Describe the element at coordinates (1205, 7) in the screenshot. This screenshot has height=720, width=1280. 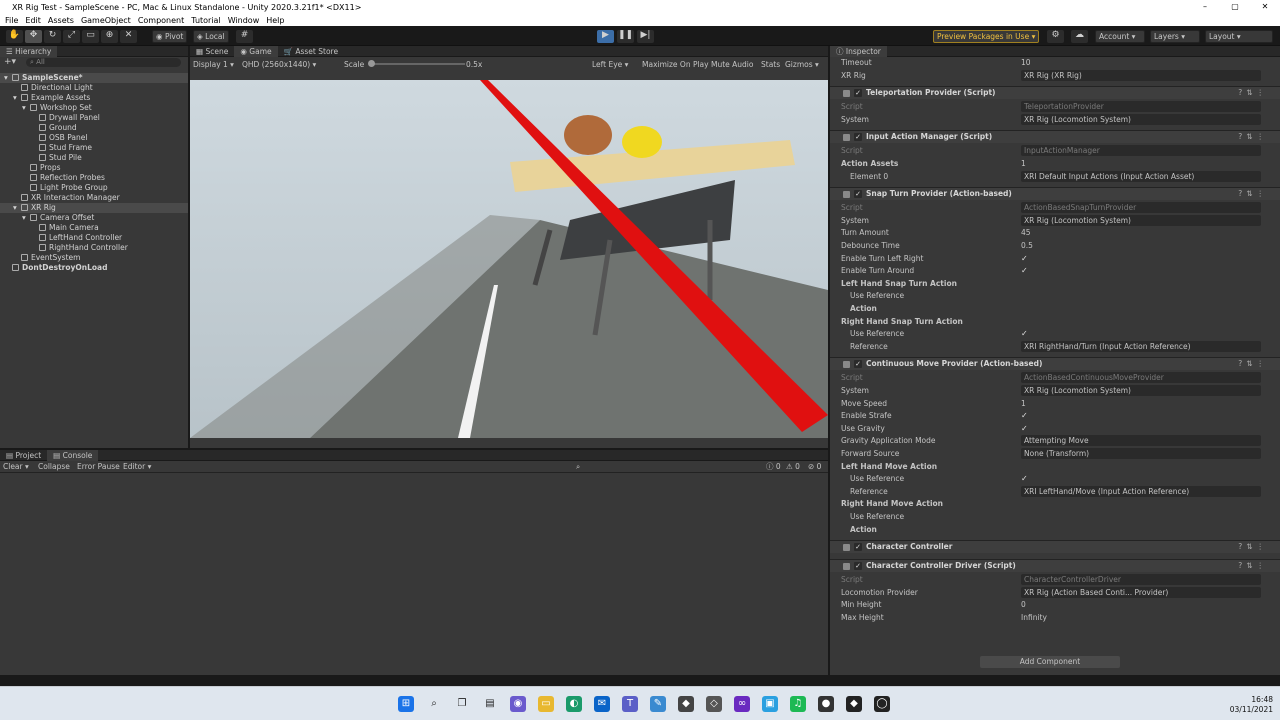
I see `minimize-button: –` at that location.